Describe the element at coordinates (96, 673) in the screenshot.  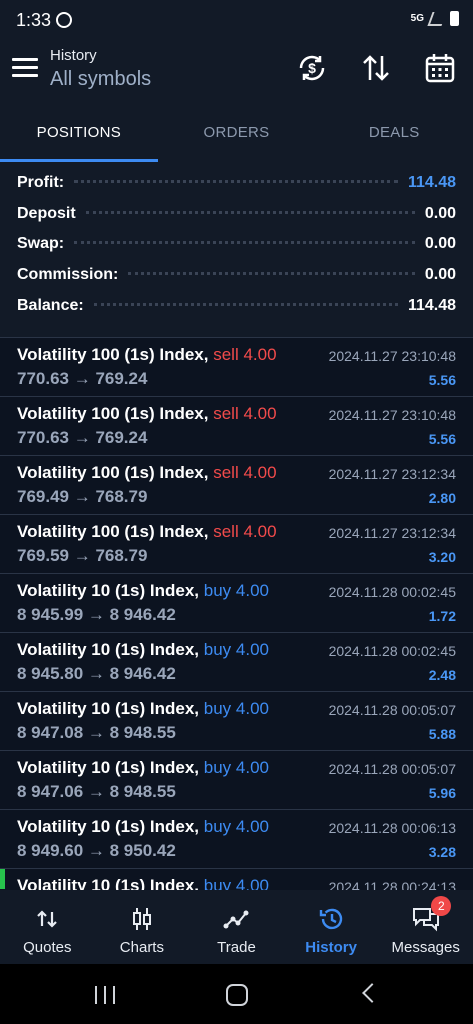
I see `deal-prices: 8 945.80 → 8 946.42` at that location.